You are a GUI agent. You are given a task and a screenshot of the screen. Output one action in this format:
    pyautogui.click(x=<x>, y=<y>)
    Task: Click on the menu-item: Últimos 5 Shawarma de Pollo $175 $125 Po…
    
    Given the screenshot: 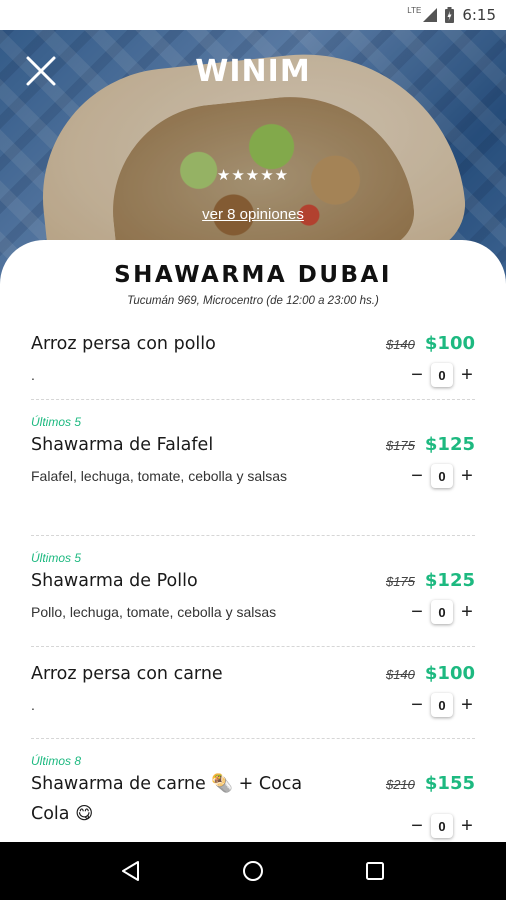 What is the action you would take?
    pyautogui.click(x=253, y=591)
    